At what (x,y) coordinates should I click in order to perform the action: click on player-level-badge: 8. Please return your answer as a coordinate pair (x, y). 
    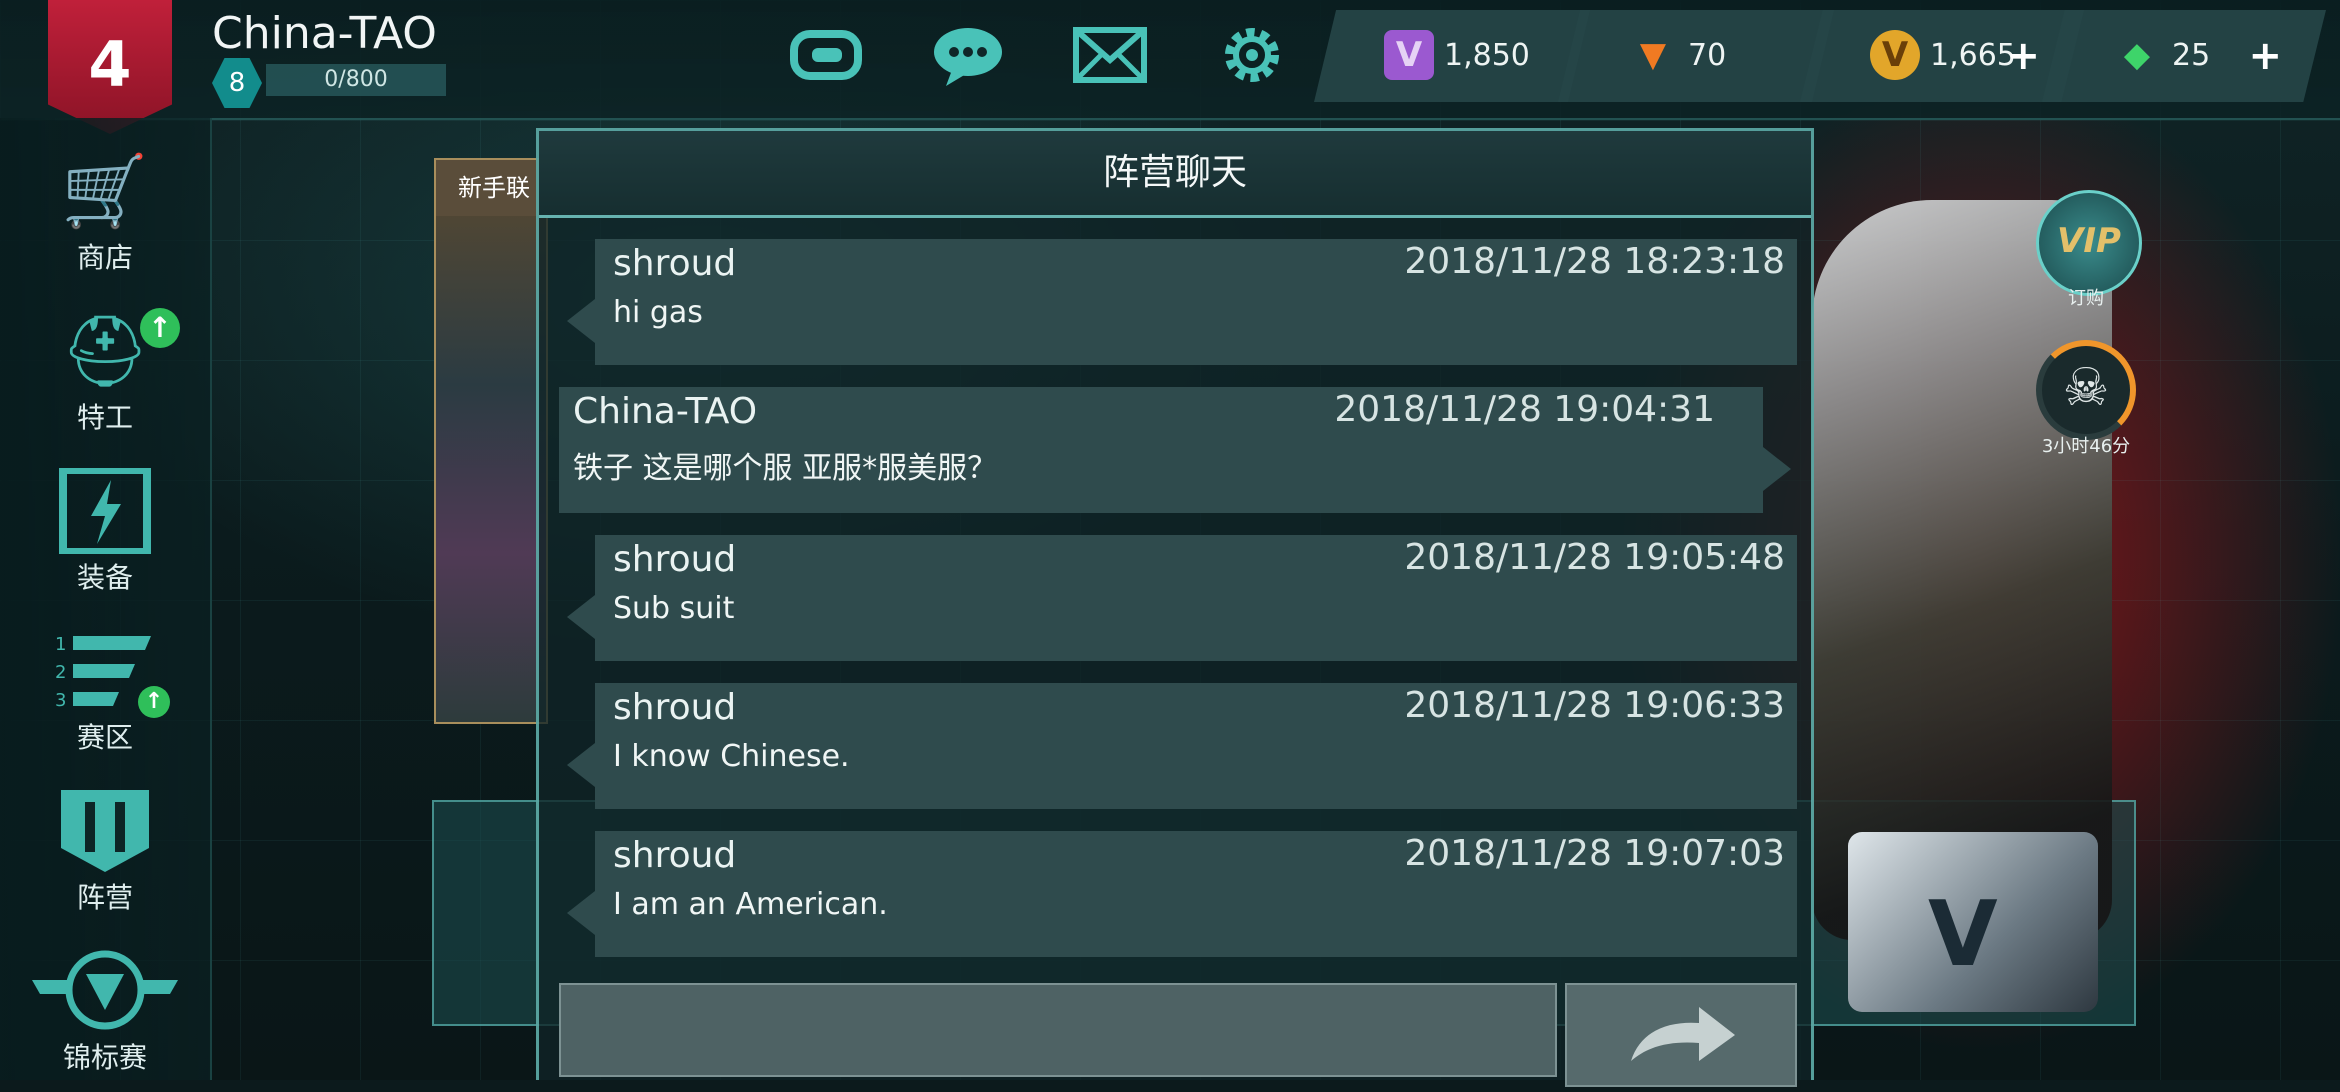
    Looking at the image, I should click on (237, 83).